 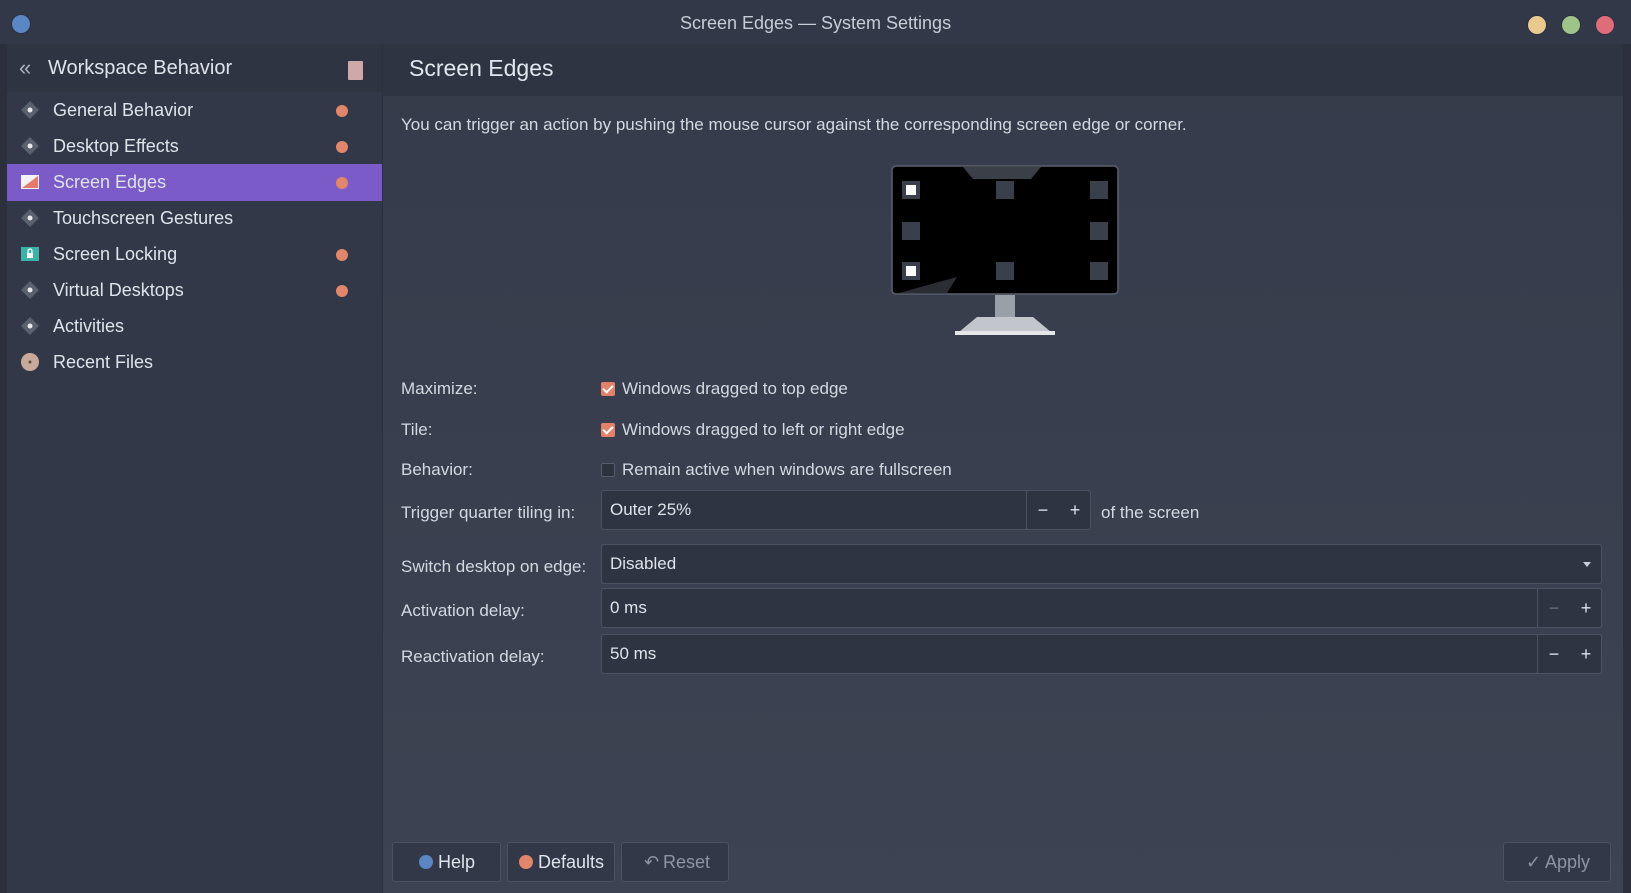 I want to click on sidebar-header: « Workspace Behavior, so click(x=194, y=68).